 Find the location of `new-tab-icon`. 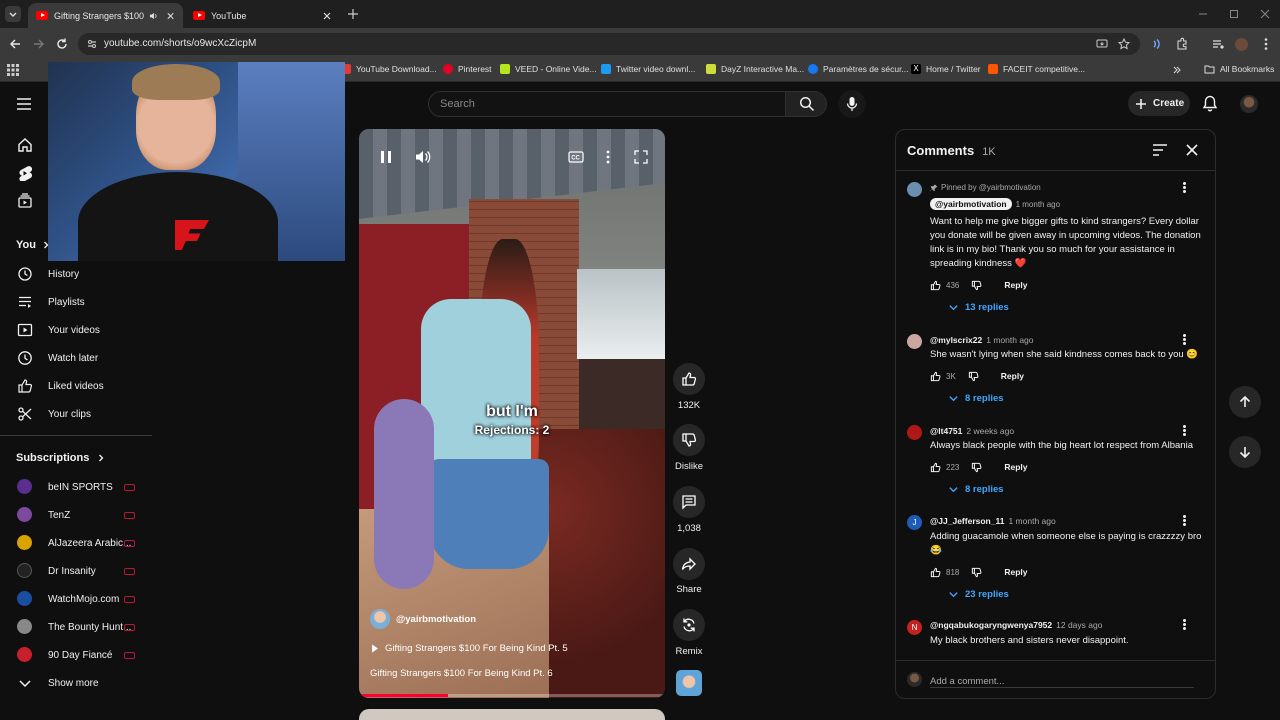

new-tab-icon is located at coordinates (353, 14).